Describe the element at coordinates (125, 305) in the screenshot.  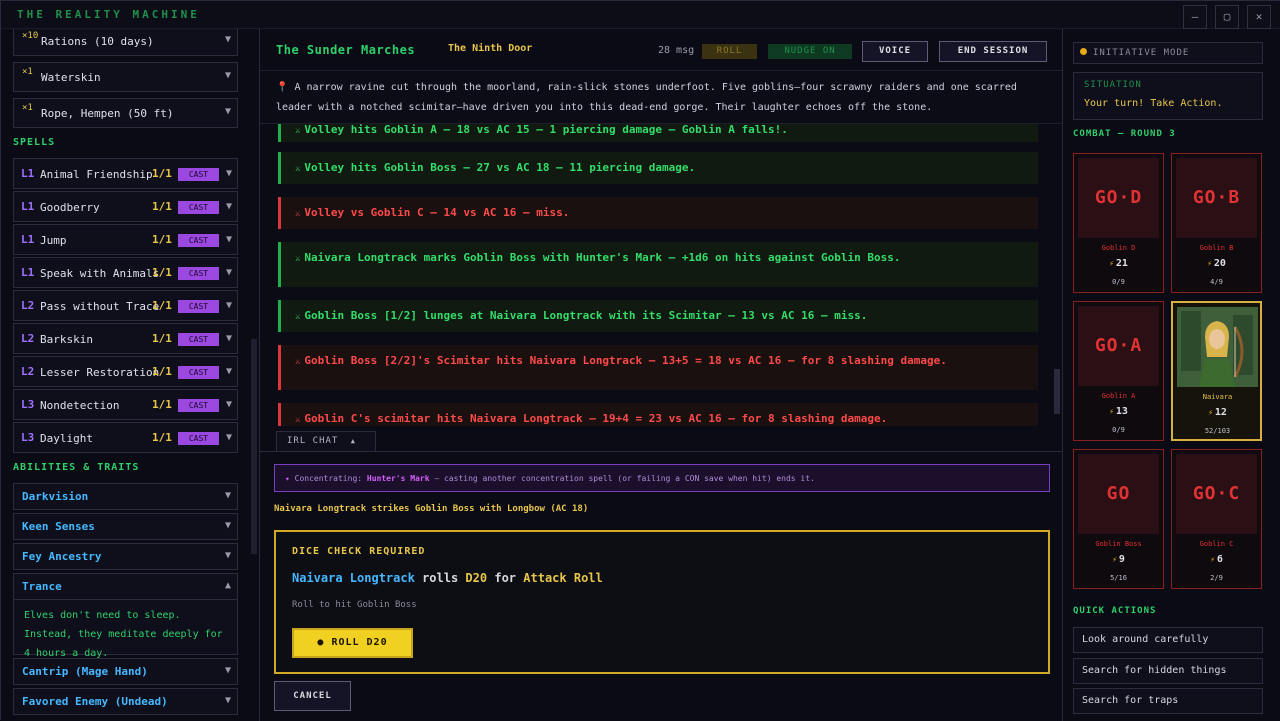
I see `spell-row: L2 Pass without Trace 1/1 CAST ▼` at that location.